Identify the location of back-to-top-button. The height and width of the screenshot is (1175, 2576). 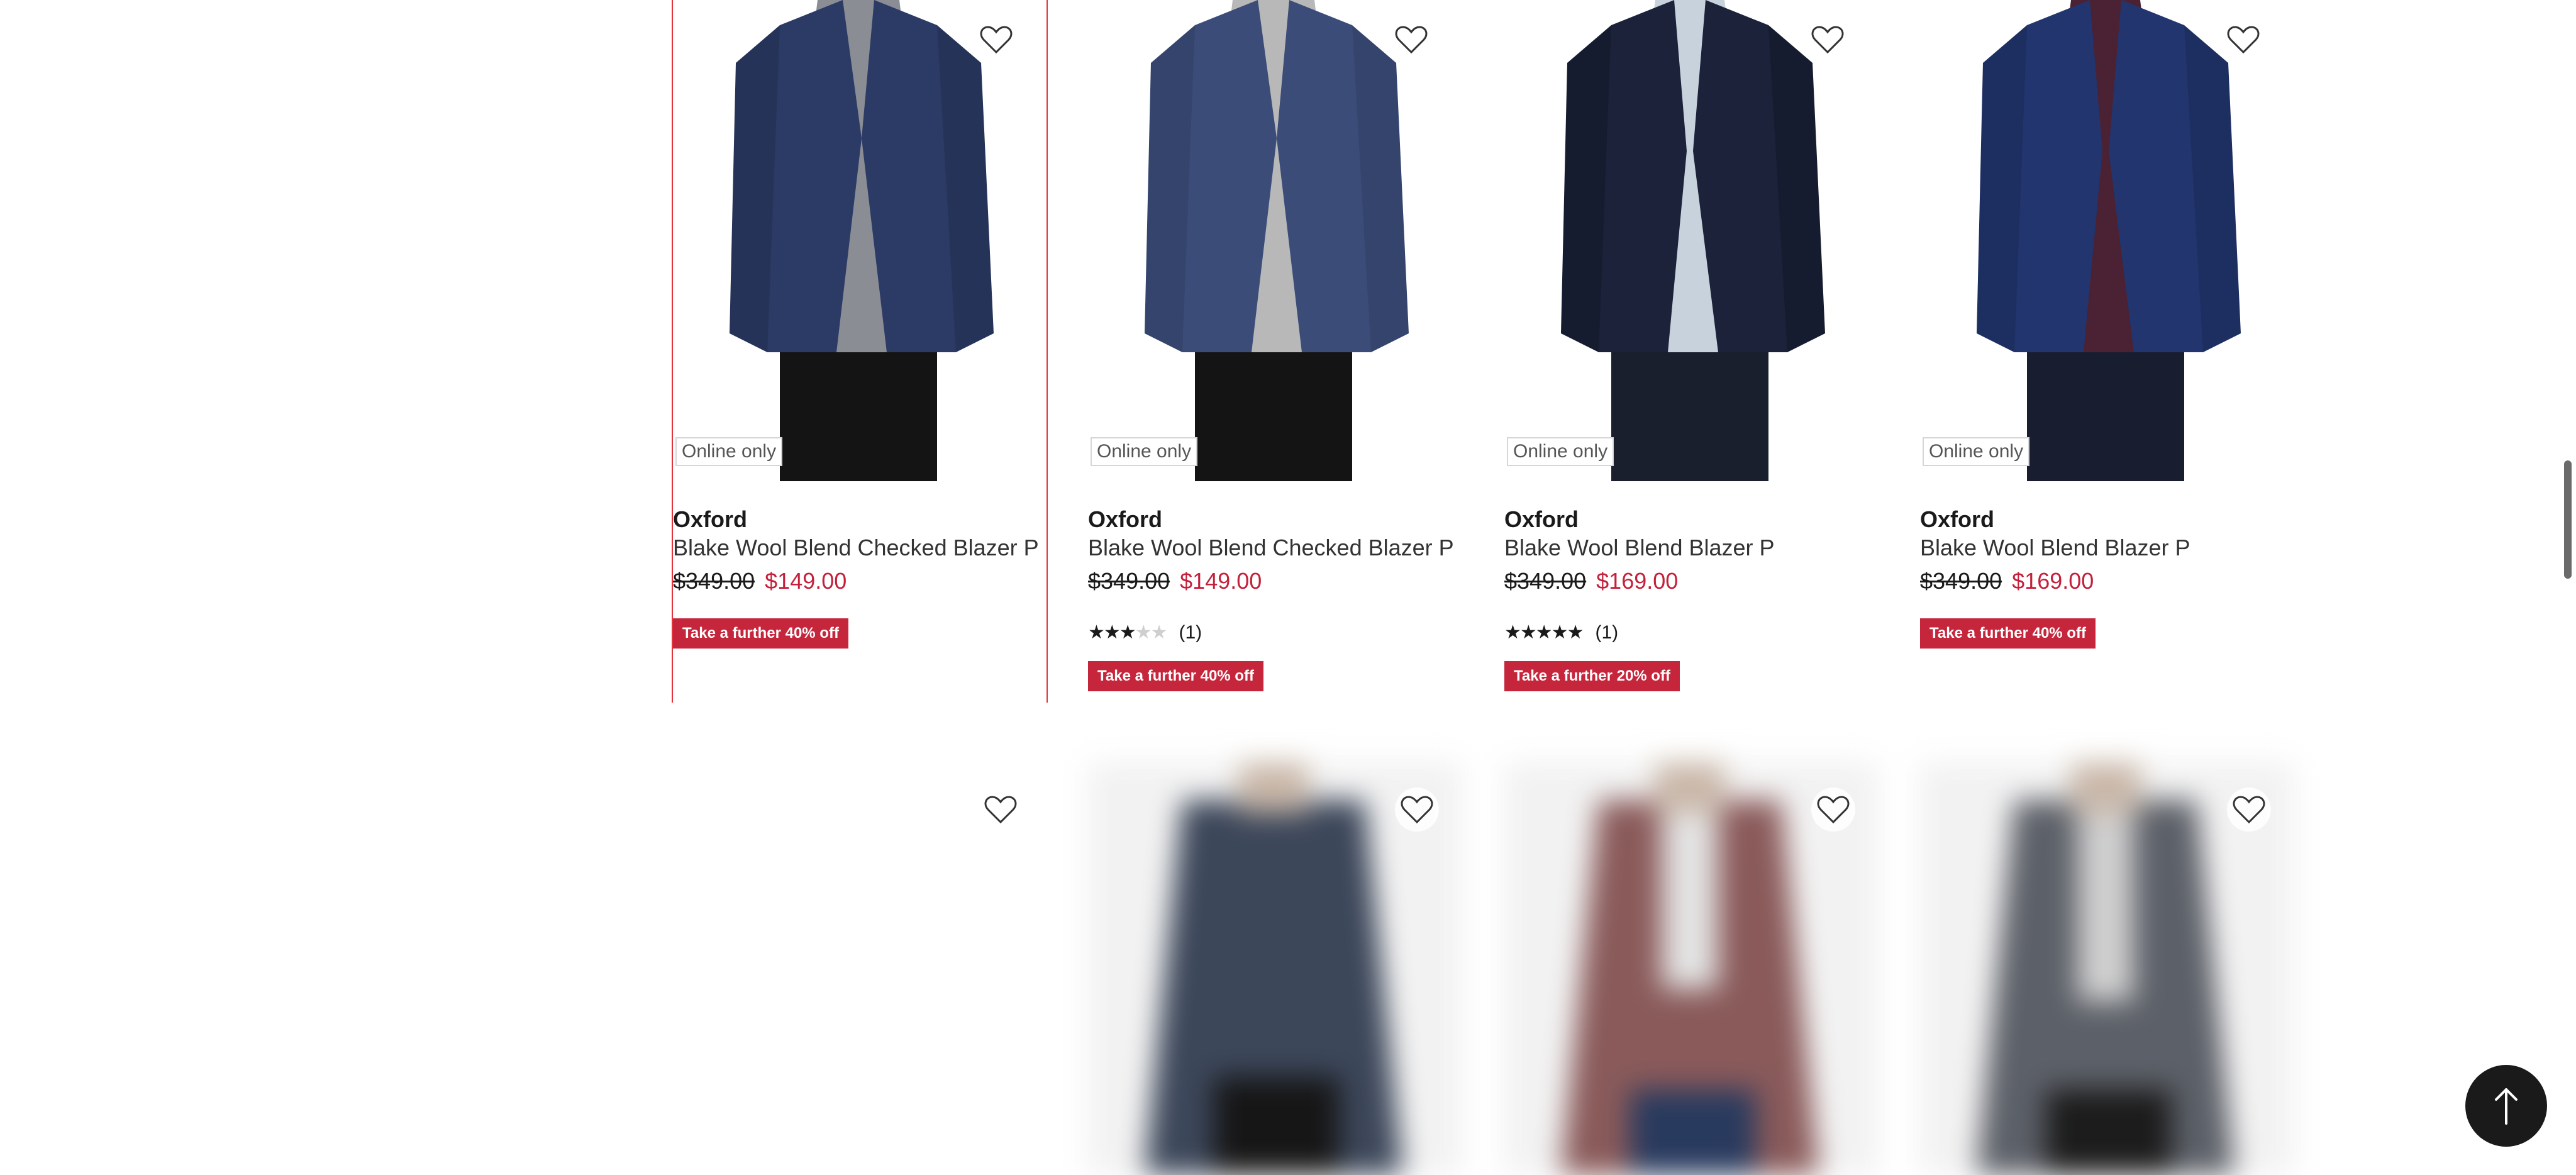
(2506, 1106).